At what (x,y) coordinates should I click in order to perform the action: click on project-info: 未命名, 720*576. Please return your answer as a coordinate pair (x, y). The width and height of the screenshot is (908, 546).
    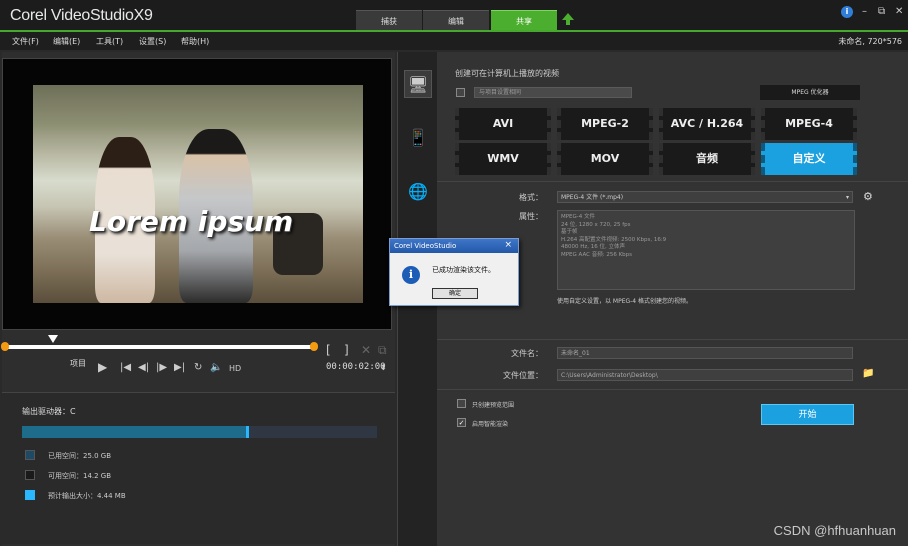
    Looking at the image, I should click on (870, 41).